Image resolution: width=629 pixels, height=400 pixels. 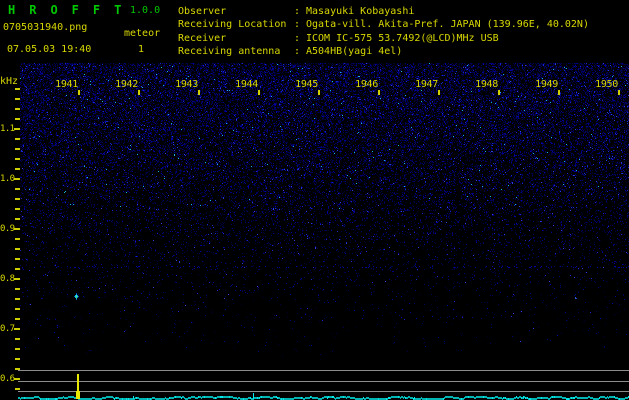 What do you see at coordinates (145, 10) in the screenshot?
I see `app-version: 1.0.0` at bounding box center [145, 10].